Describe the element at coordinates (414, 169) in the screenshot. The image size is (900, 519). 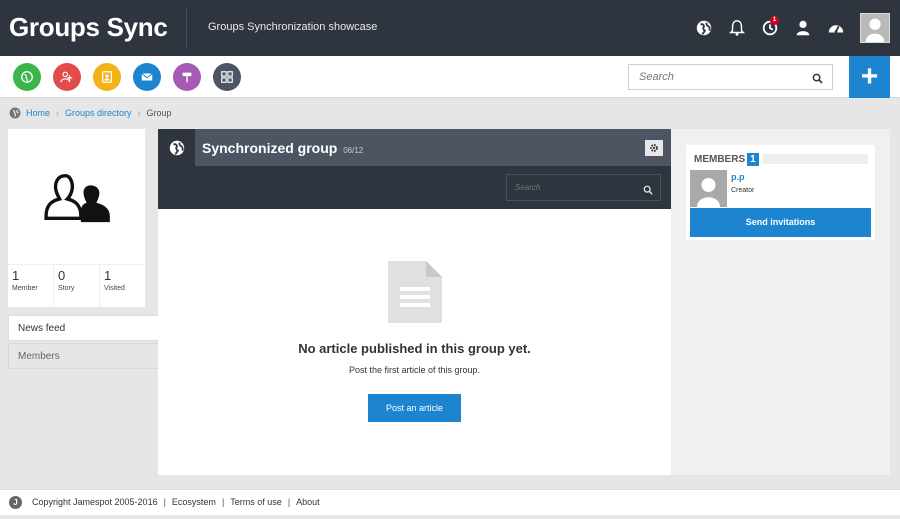
I see `panel-header: Synchronized group 06/12` at that location.